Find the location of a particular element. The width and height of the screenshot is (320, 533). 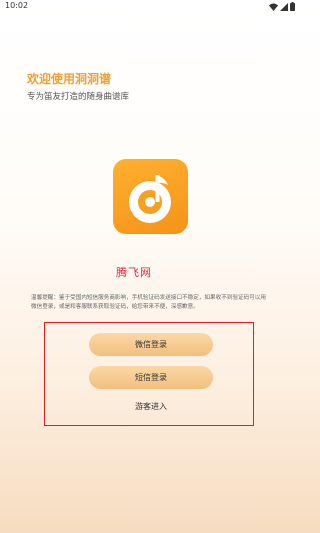

status-icons is located at coordinates (282, 6).